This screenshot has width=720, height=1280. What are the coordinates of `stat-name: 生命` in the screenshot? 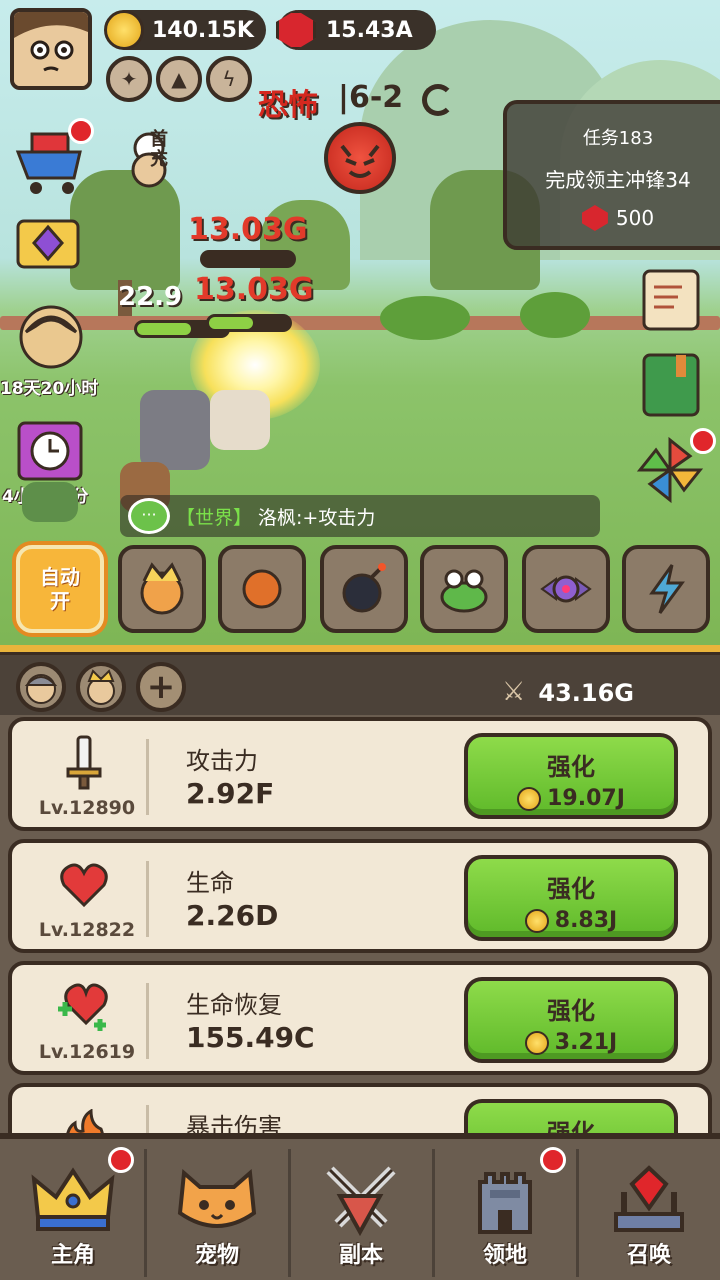 It's located at (210, 883).